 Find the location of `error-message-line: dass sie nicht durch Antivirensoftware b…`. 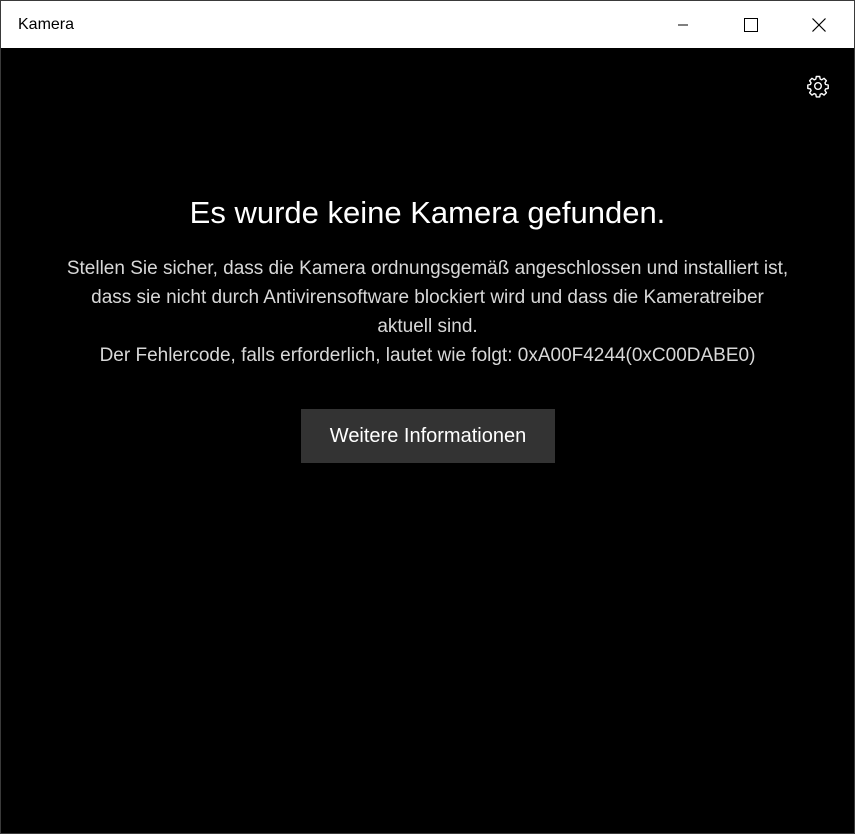

error-message-line: dass sie nicht durch Antivirensoftware b… is located at coordinates (427, 297).